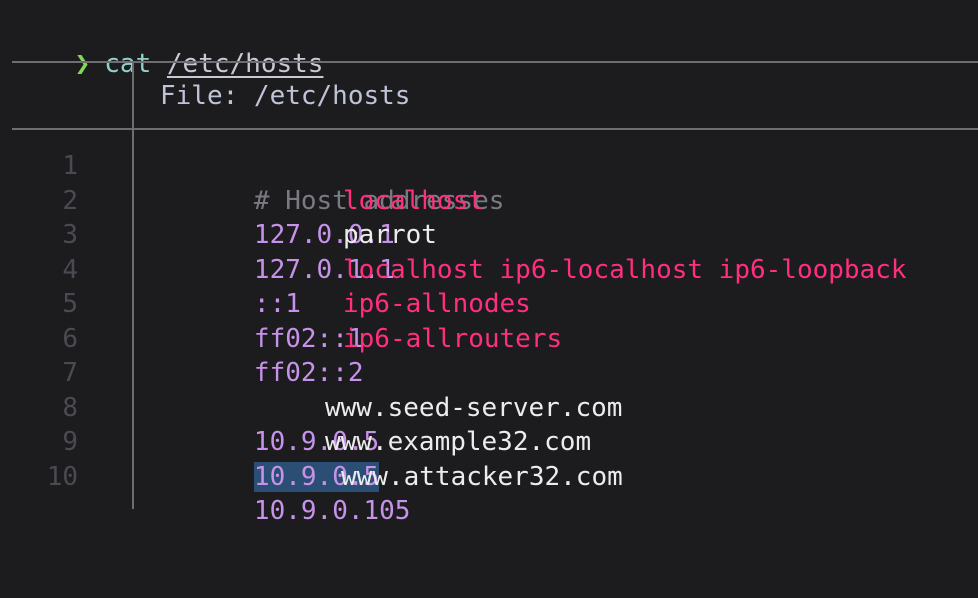 The width and height of the screenshot is (978, 598). Describe the element at coordinates (70, 200) in the screenshot. I see `line-number: 2` at that location.